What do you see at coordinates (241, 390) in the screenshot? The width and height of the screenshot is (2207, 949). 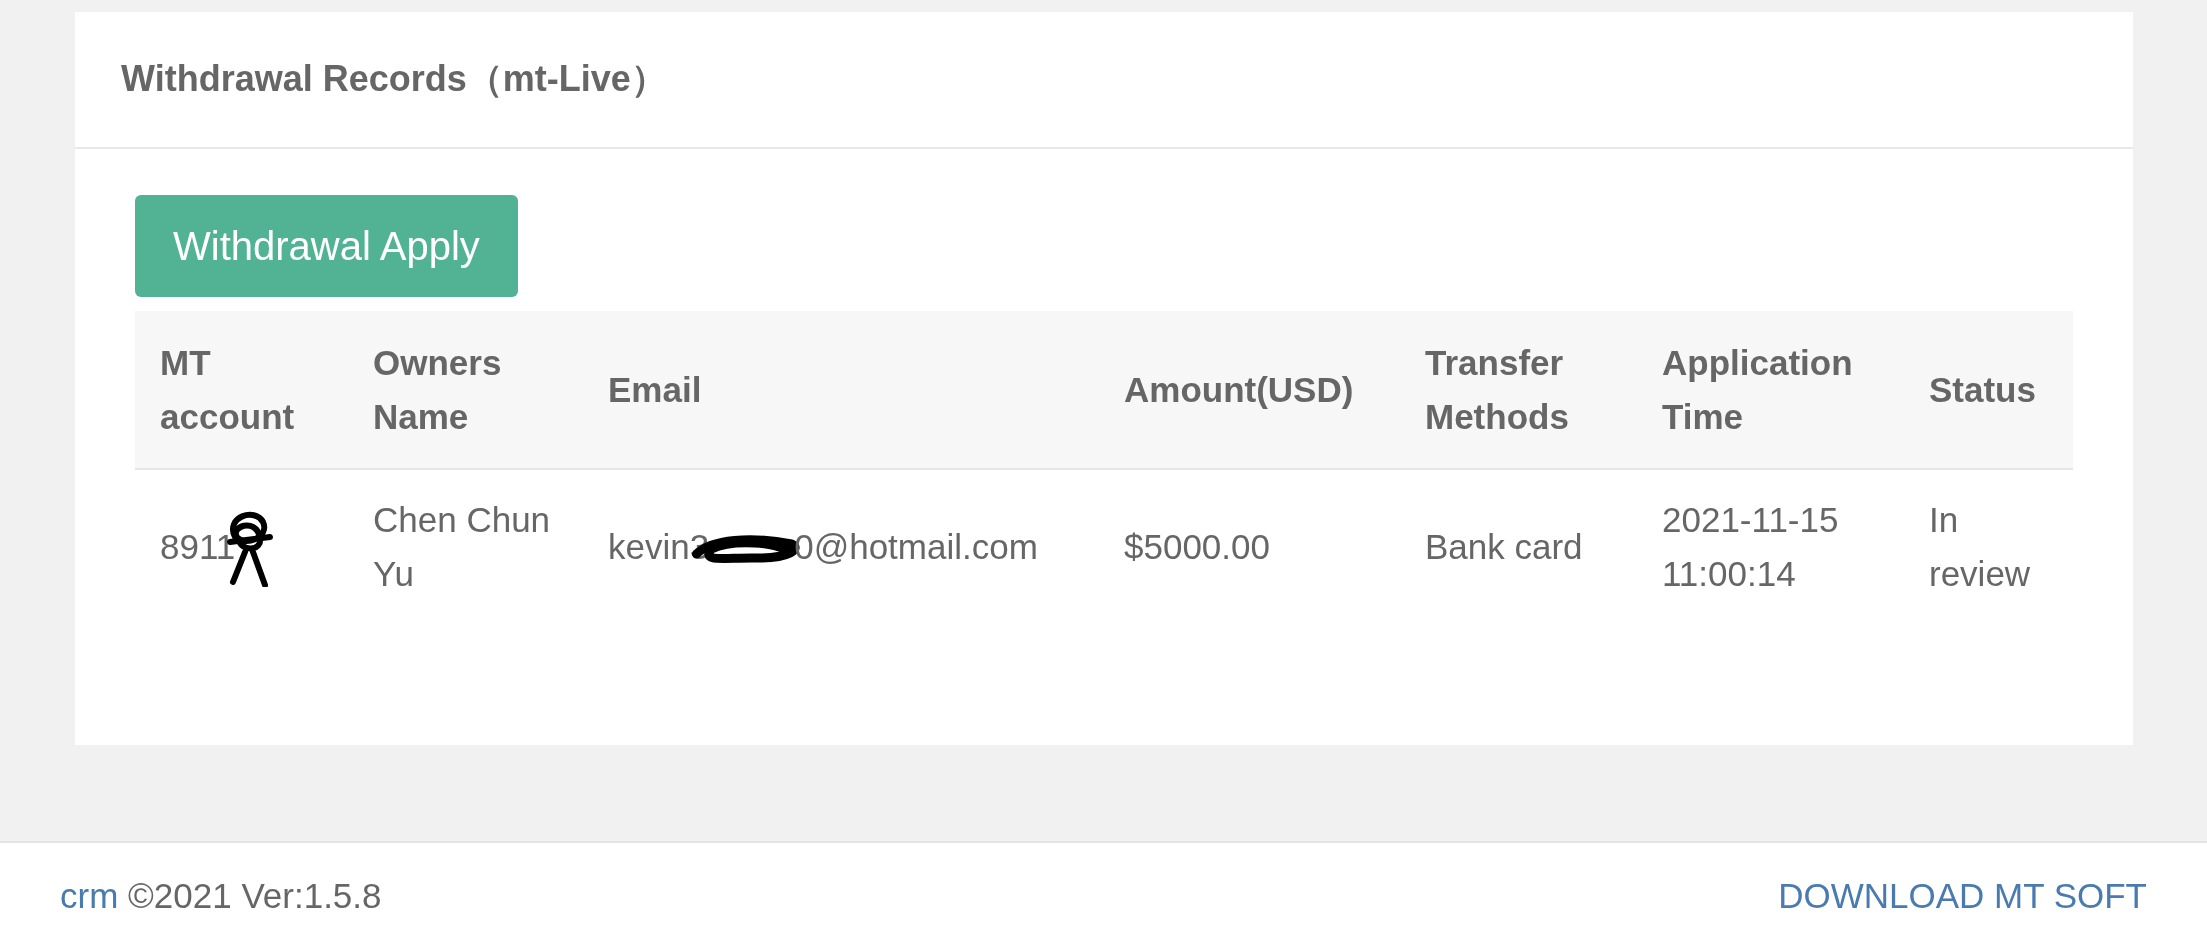 I see `column-header: MT account` at bounding box center [241, 390].